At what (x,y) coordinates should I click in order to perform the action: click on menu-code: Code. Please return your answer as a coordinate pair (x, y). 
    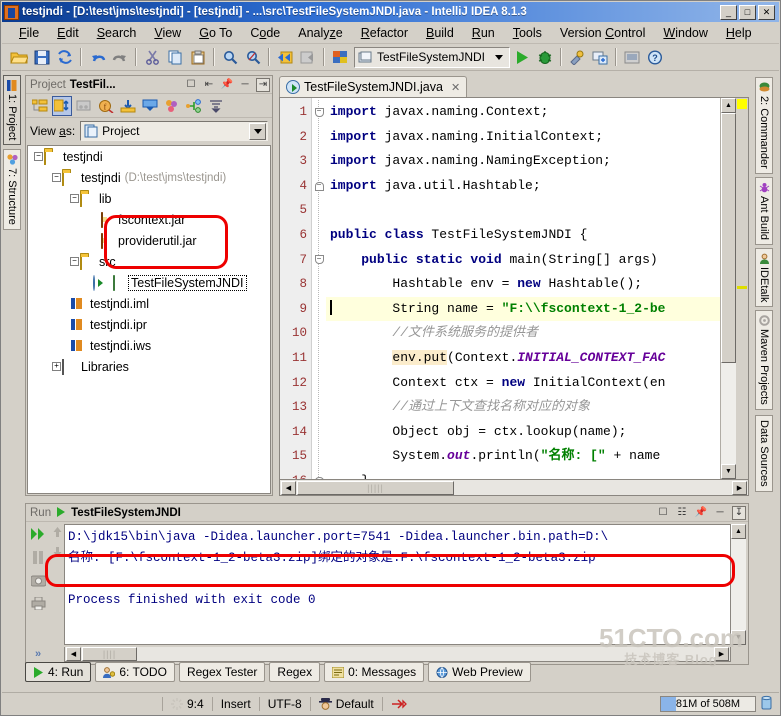
    Looking at the image, I should click on (265, 33).